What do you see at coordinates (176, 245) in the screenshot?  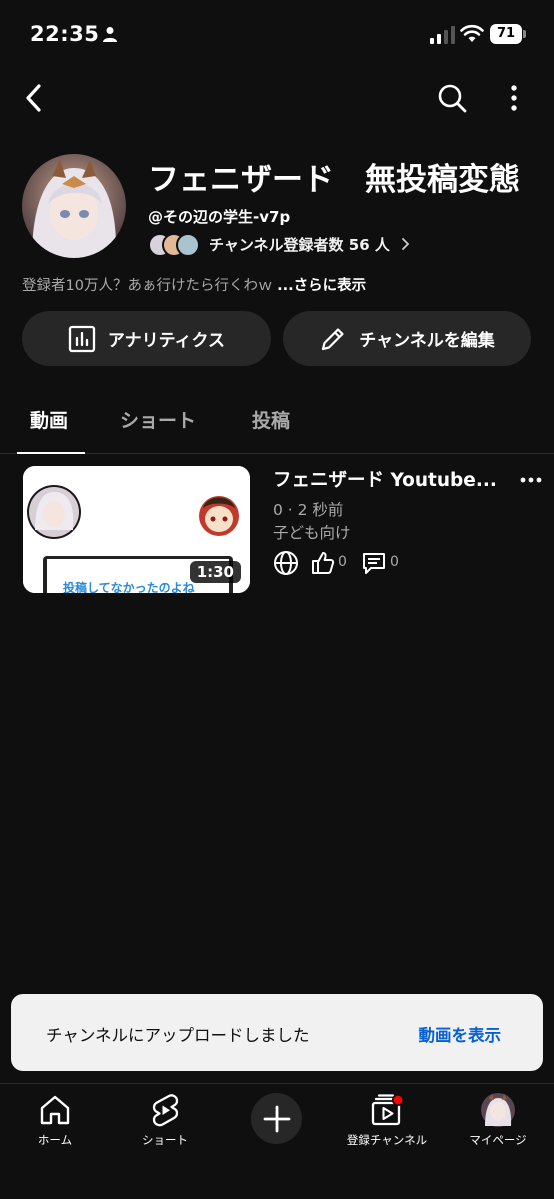 I see `subscriber-avatars` at bounding box center [176, 245].